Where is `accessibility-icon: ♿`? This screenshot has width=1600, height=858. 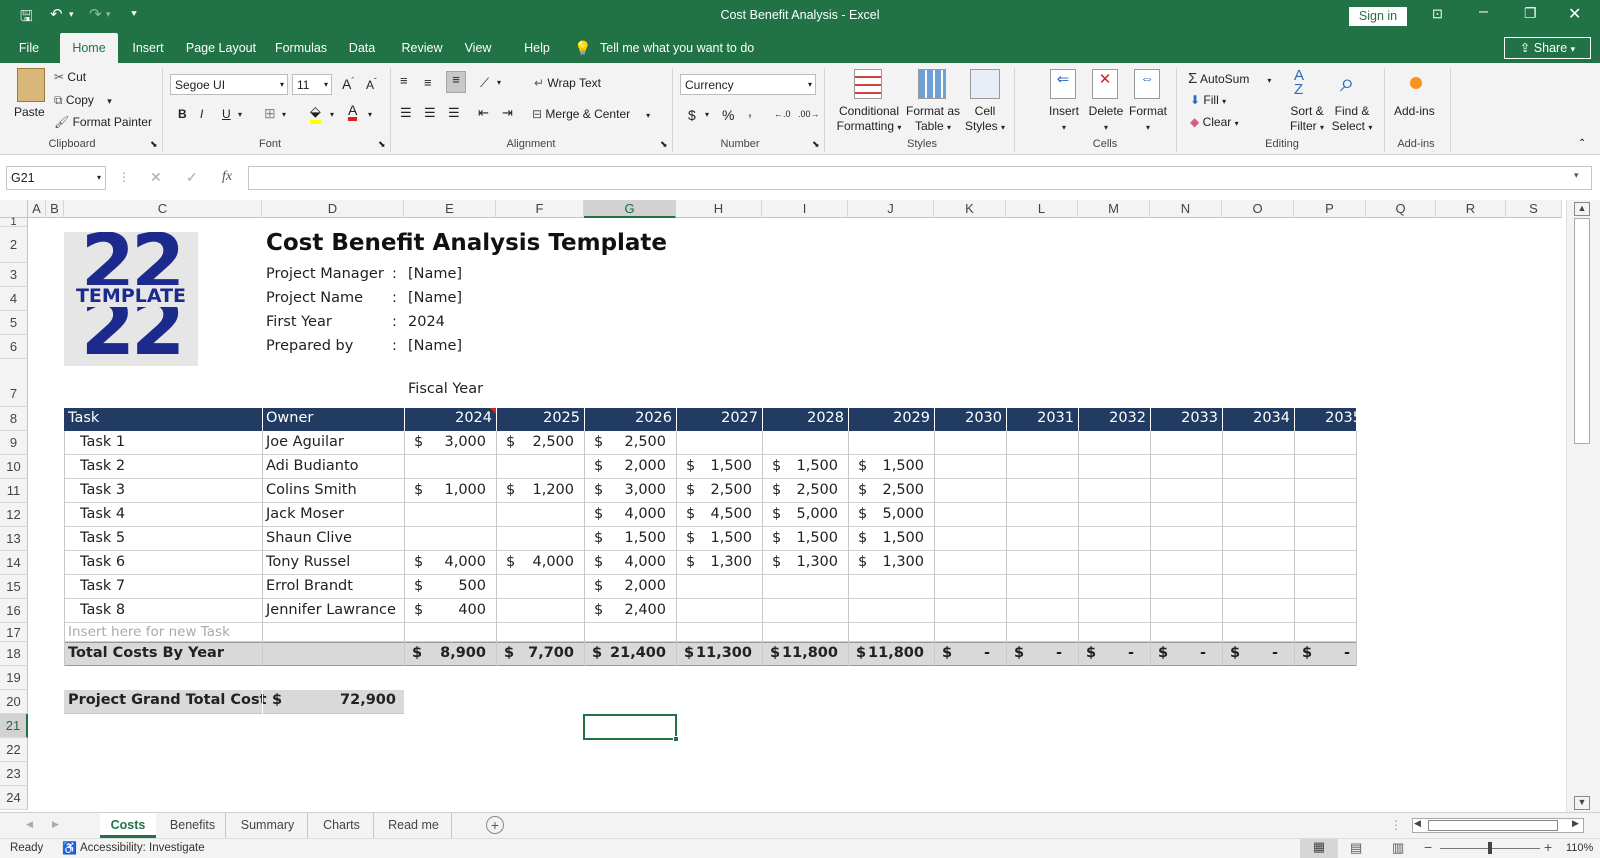
accessibility-icon: ♿ is located at coordinates (69, 848).